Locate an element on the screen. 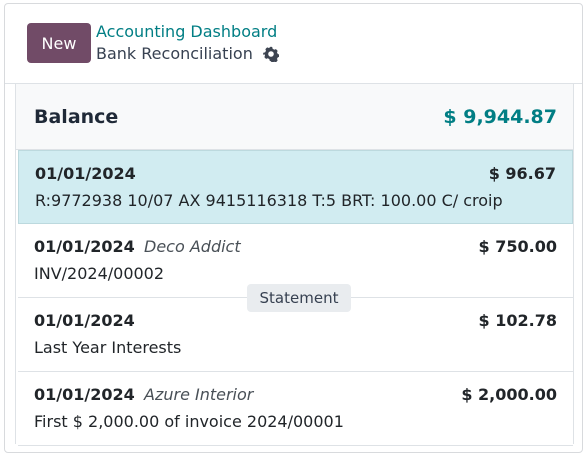 This screenshot has height=457, width=587. transaction-reference: First $ 2,000.00 of invoice 2024/00001 is located at coordinates (189, 421).